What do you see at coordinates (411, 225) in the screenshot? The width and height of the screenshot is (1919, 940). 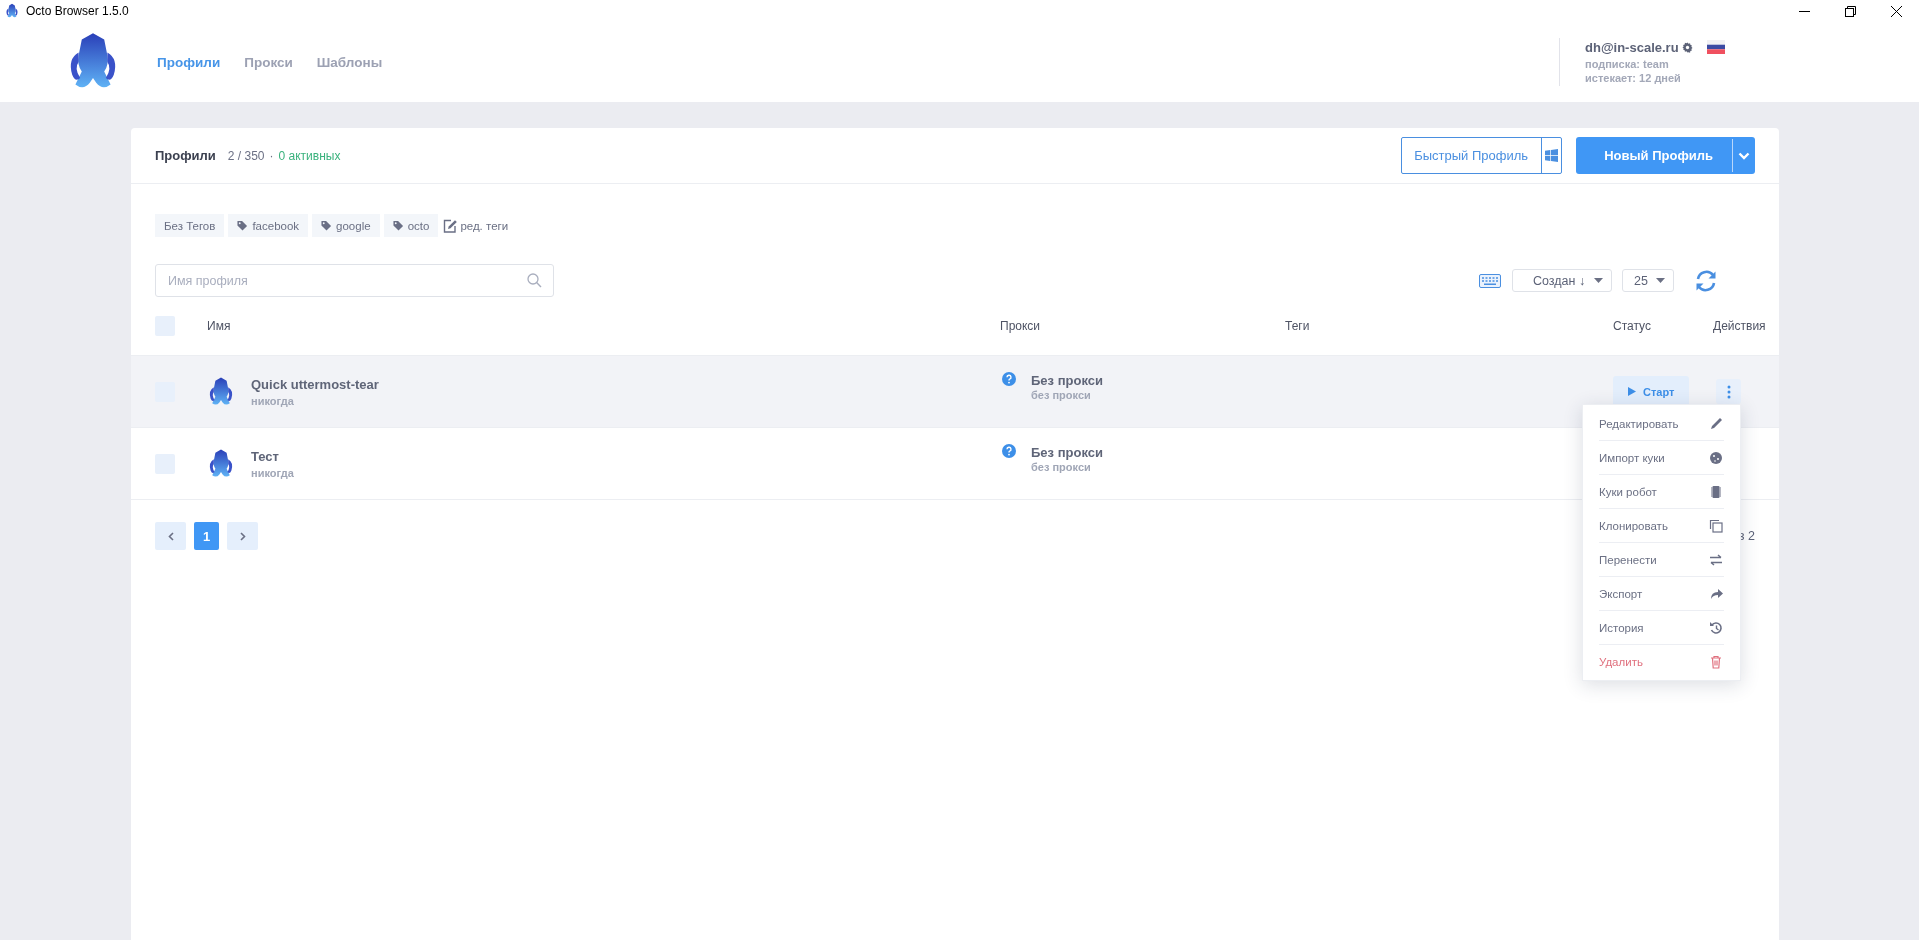 I see `tag-filter: octo` at bounding box center [411, 225].